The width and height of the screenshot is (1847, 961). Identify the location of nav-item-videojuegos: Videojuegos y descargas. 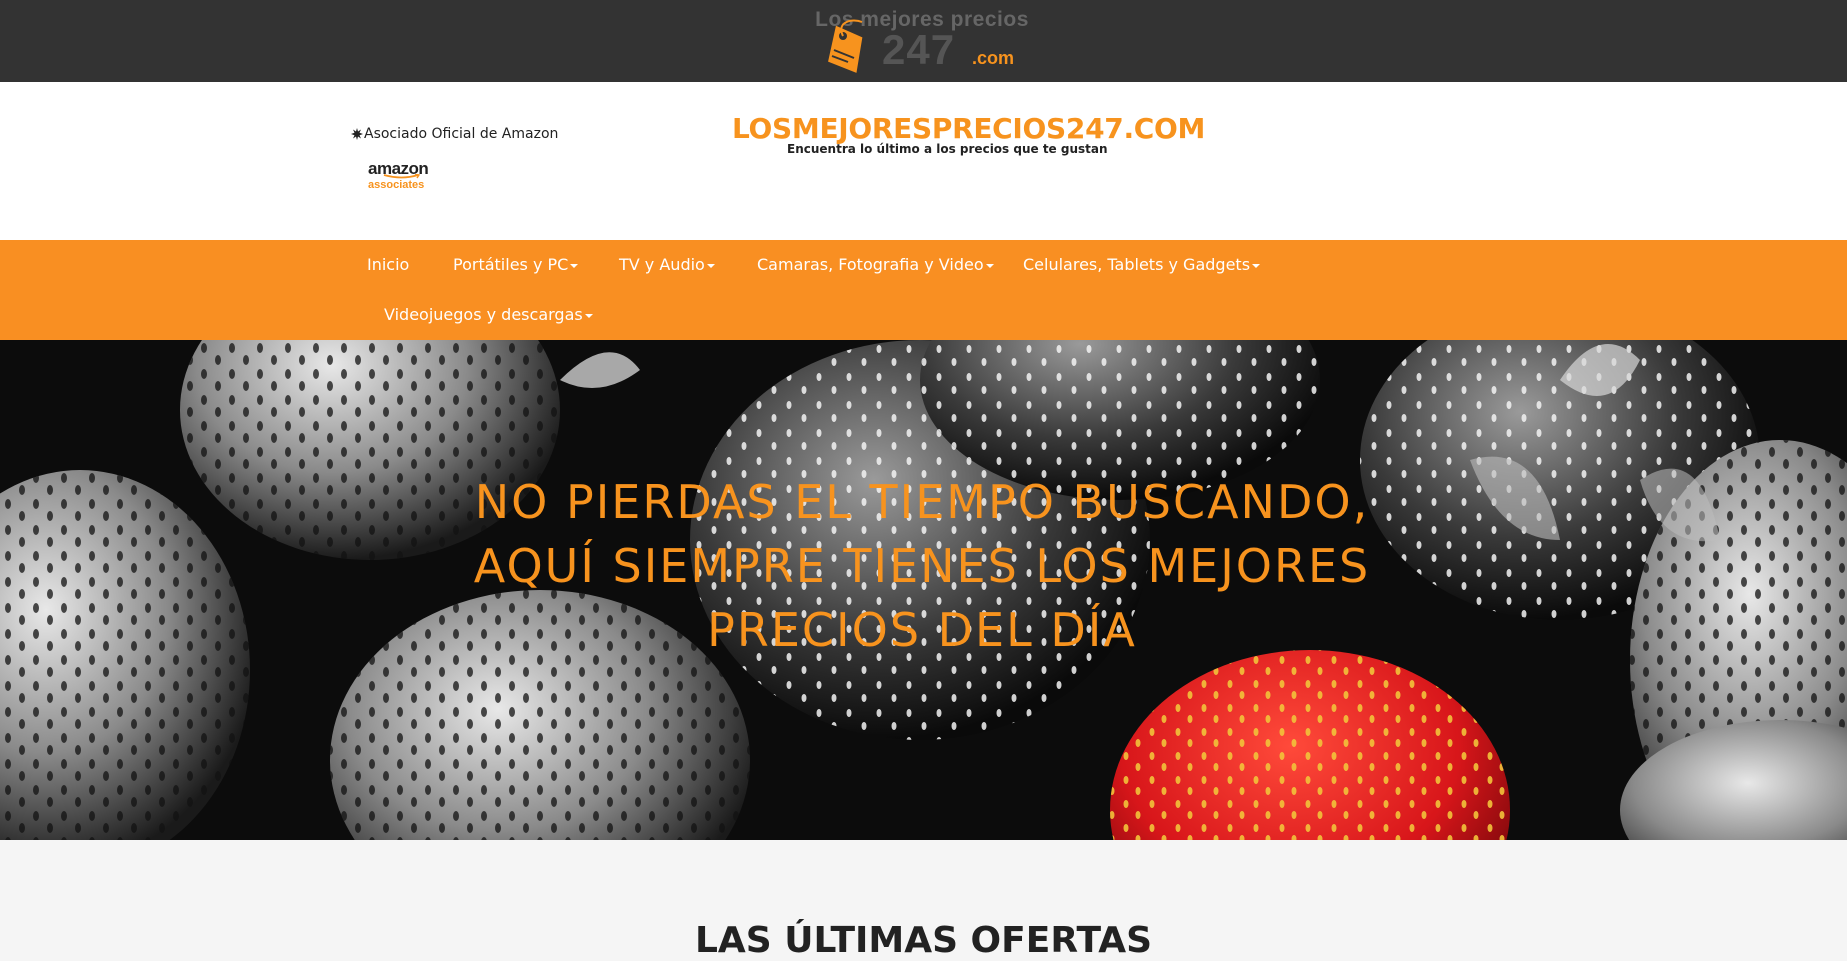
(488, 314).